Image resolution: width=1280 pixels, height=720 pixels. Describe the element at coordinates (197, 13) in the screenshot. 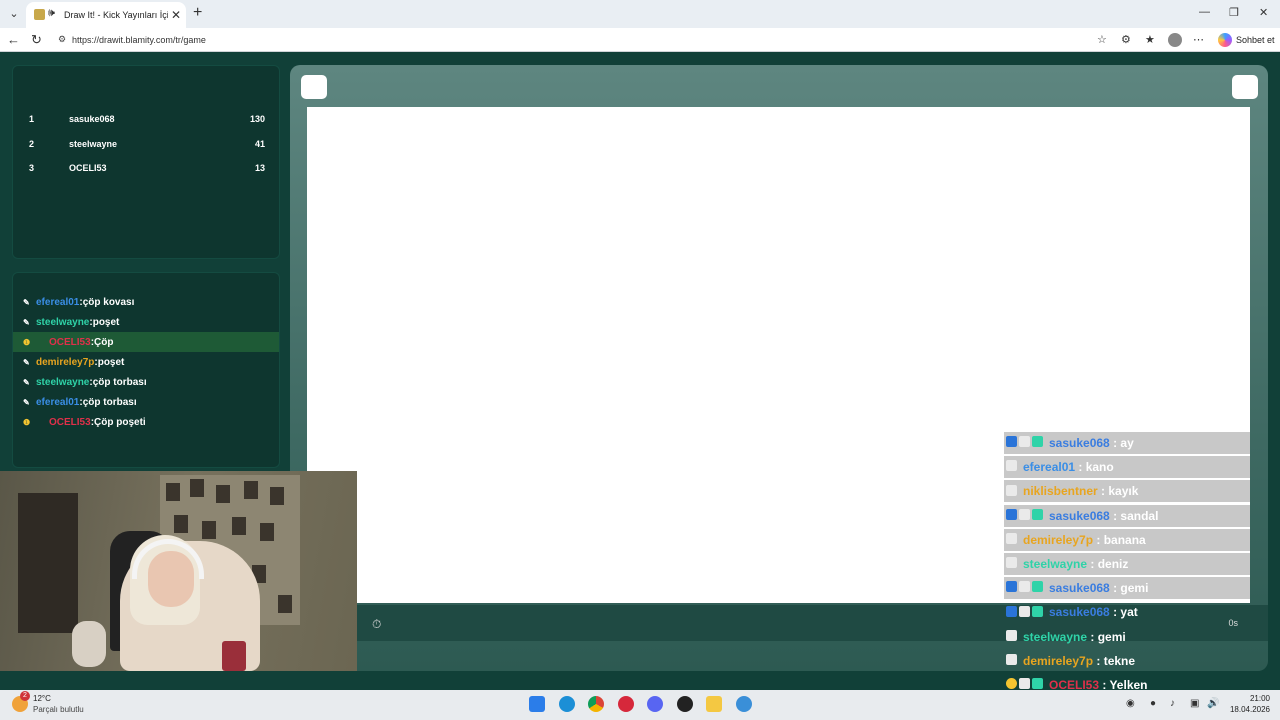

I see `new-tab-button: +` at that location.